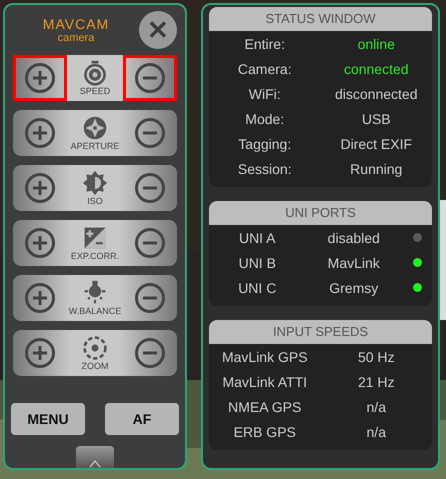  Describe the element at coordinates (354, 288) in the screenshot. I see `port-protocol: Gremsy` at that location.